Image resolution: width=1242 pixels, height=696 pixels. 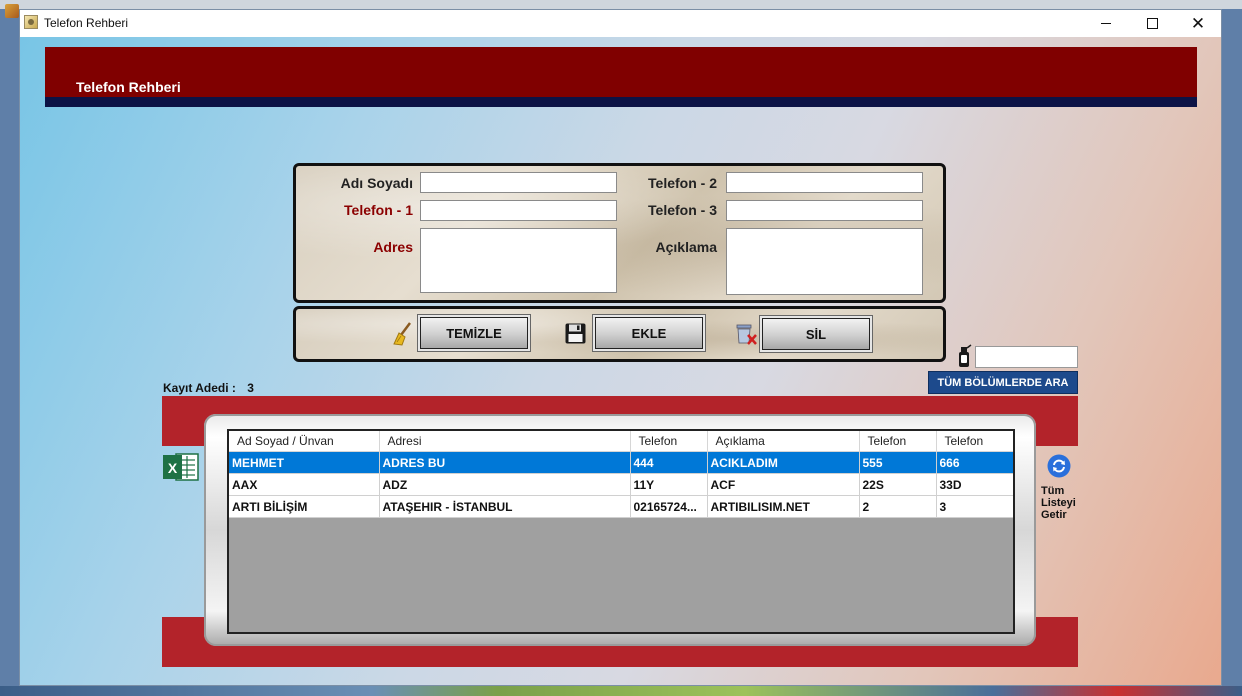 What do you see at coordinates (974, 484) in the screenshot?
I see `table-cell: 33D` at bounding box center [974, 484].